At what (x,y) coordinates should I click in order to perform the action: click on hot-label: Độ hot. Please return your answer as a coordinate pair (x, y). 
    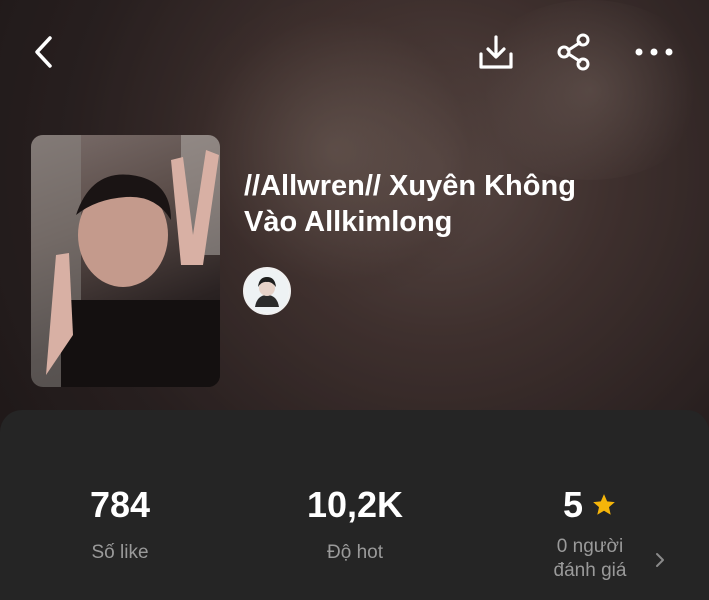
    Looking at the image, I should click on (355, 552).